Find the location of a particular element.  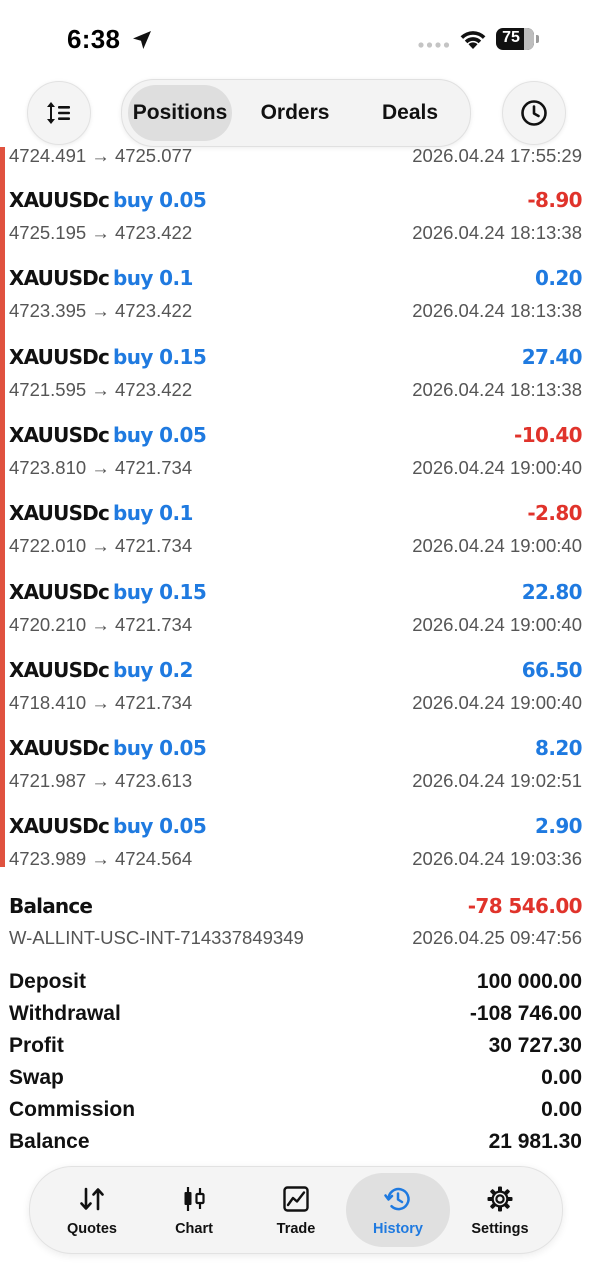

tab-history: History is located at coordinates (398, 1210).